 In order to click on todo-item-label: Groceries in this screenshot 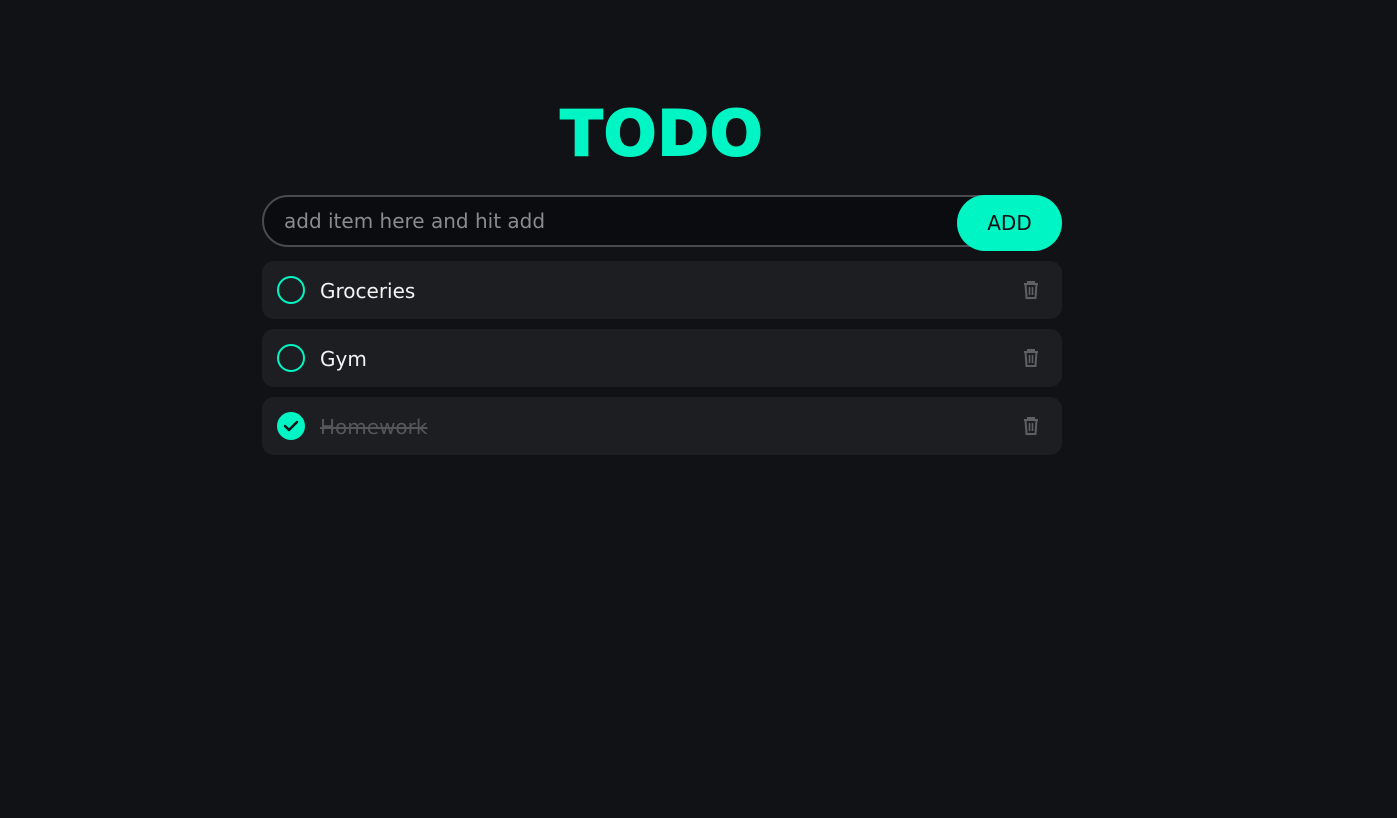, I will do `click(368, 291)`.